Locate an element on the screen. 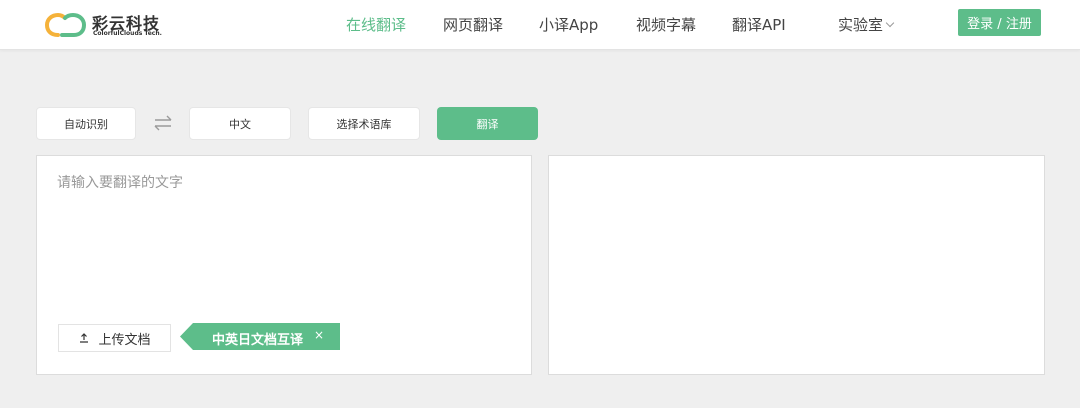 The image size is (1080, 408). cloud-logo-icon is located at coordinates (65, 24).